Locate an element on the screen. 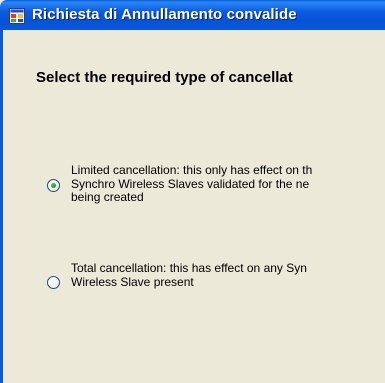 This screenshot has height=383, width=385. page-heading: Select the required type of cancellat is located at coordinates (164, 77).